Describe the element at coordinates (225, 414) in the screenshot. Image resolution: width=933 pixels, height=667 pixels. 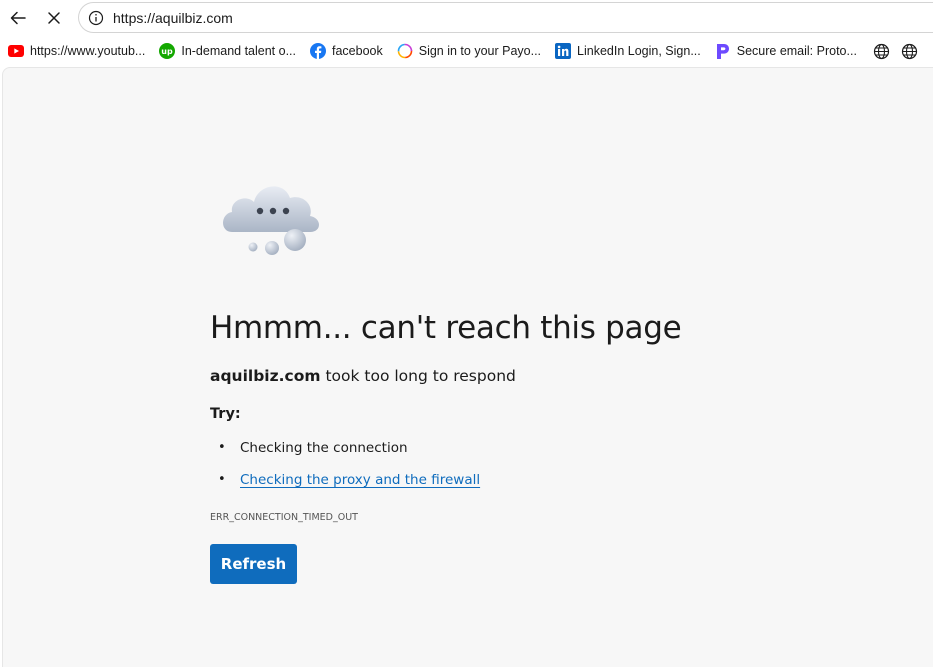
I see `try-label: Try:` at that location.